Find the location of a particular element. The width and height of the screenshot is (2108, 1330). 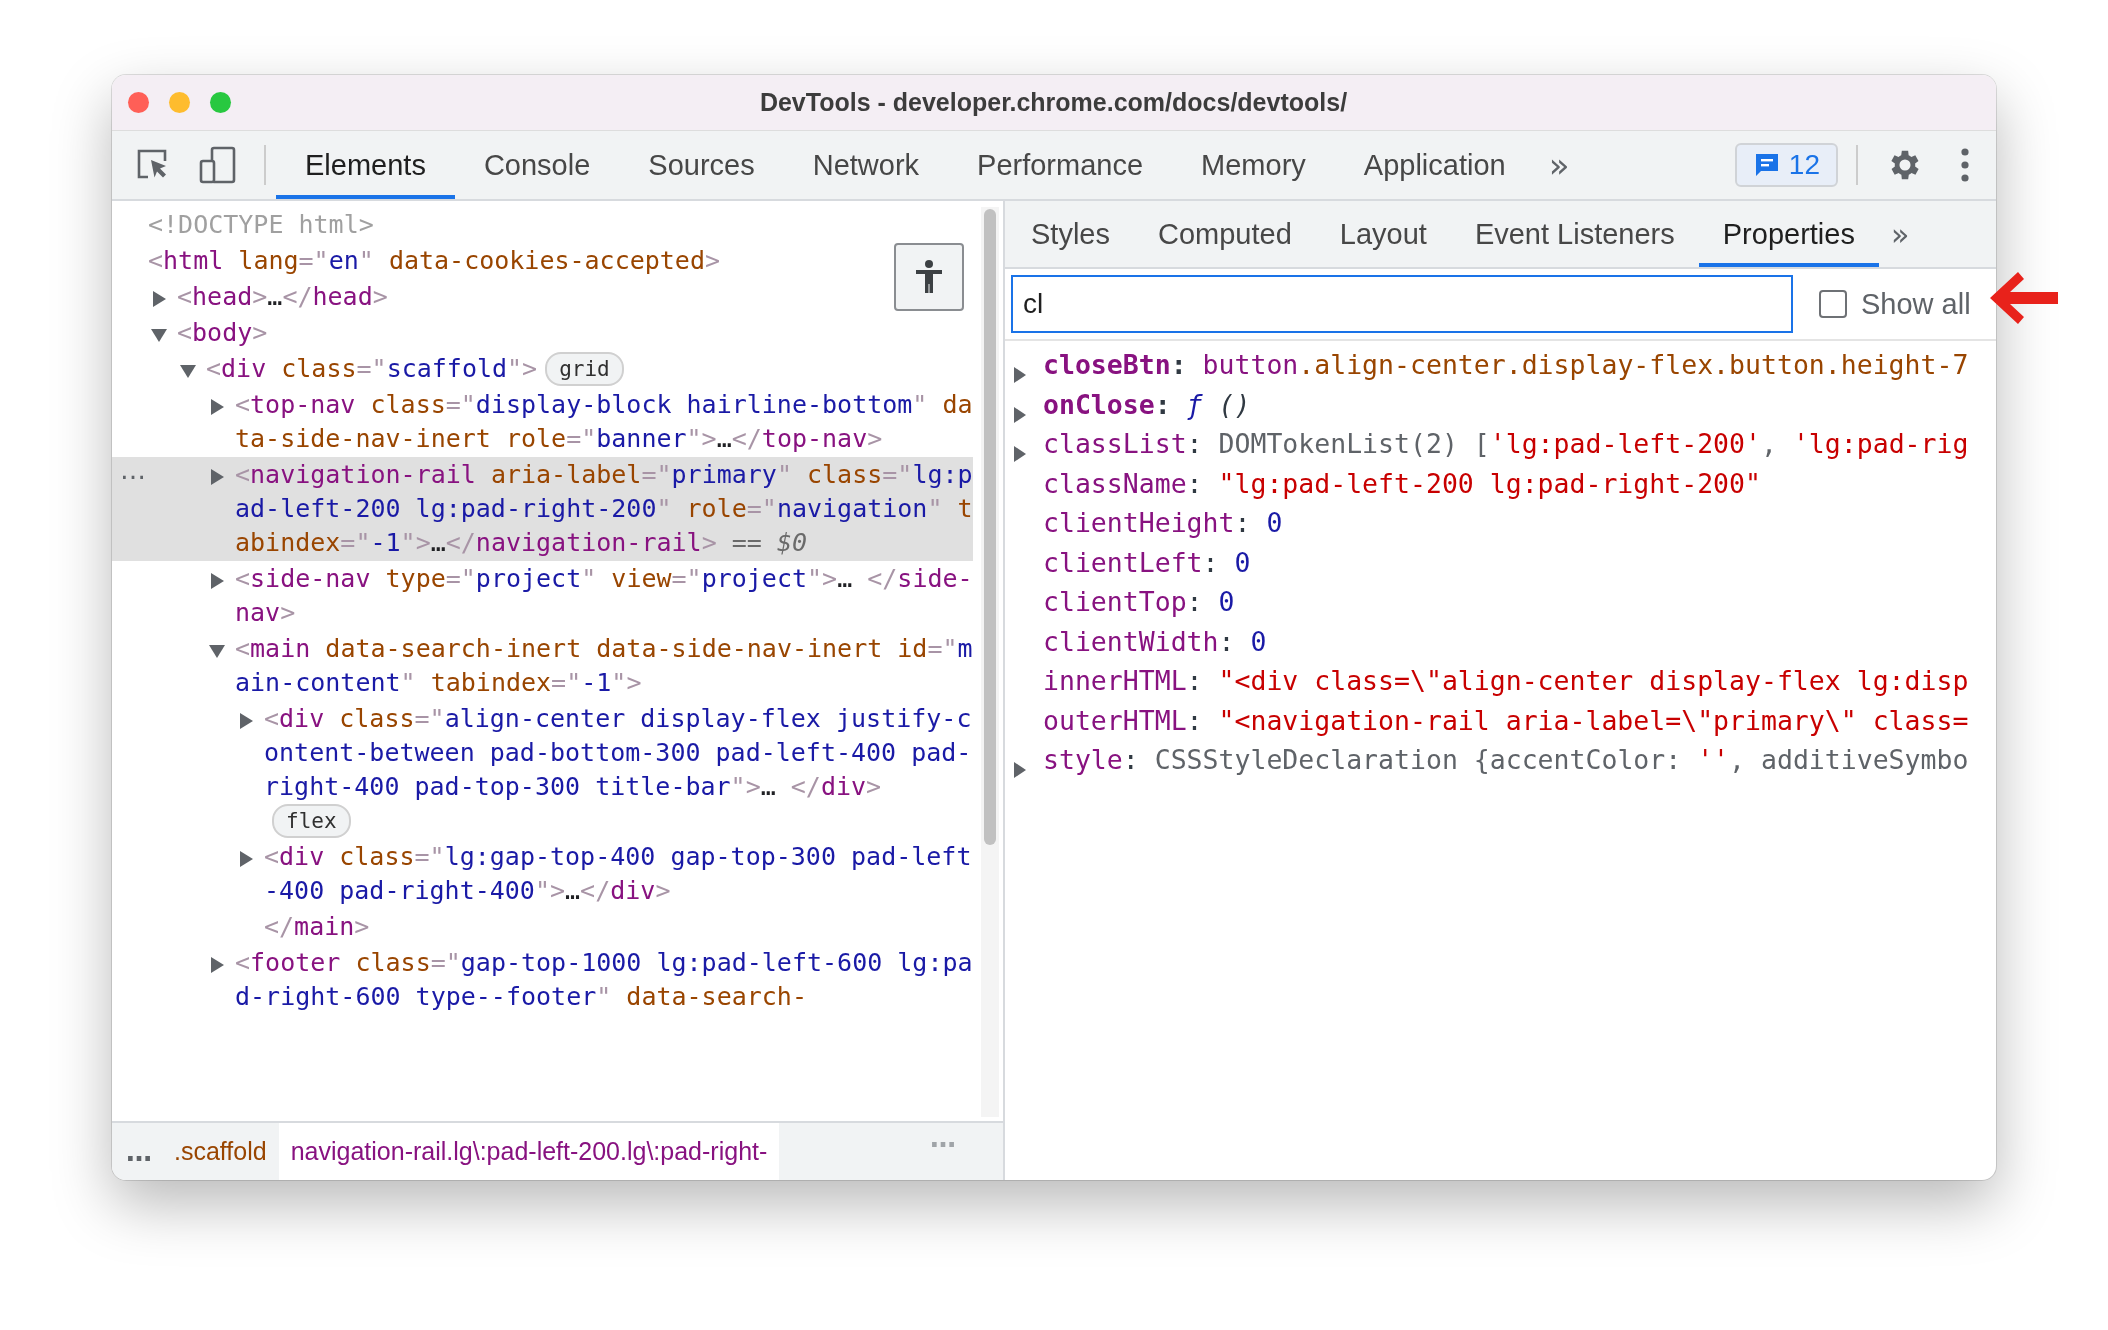

property-line: style: CSSStyleDeclaration {accentColor: '', additiveSymbo is located at coordinates (1506, 760).